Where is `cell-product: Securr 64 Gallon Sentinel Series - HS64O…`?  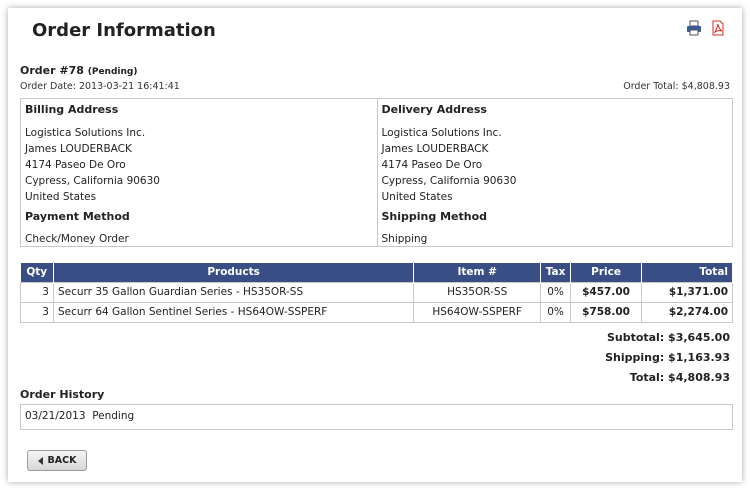
cell-product: Securr 64 Gallon Sentinel Series - HS64O… is located at coordinates (233, 312).